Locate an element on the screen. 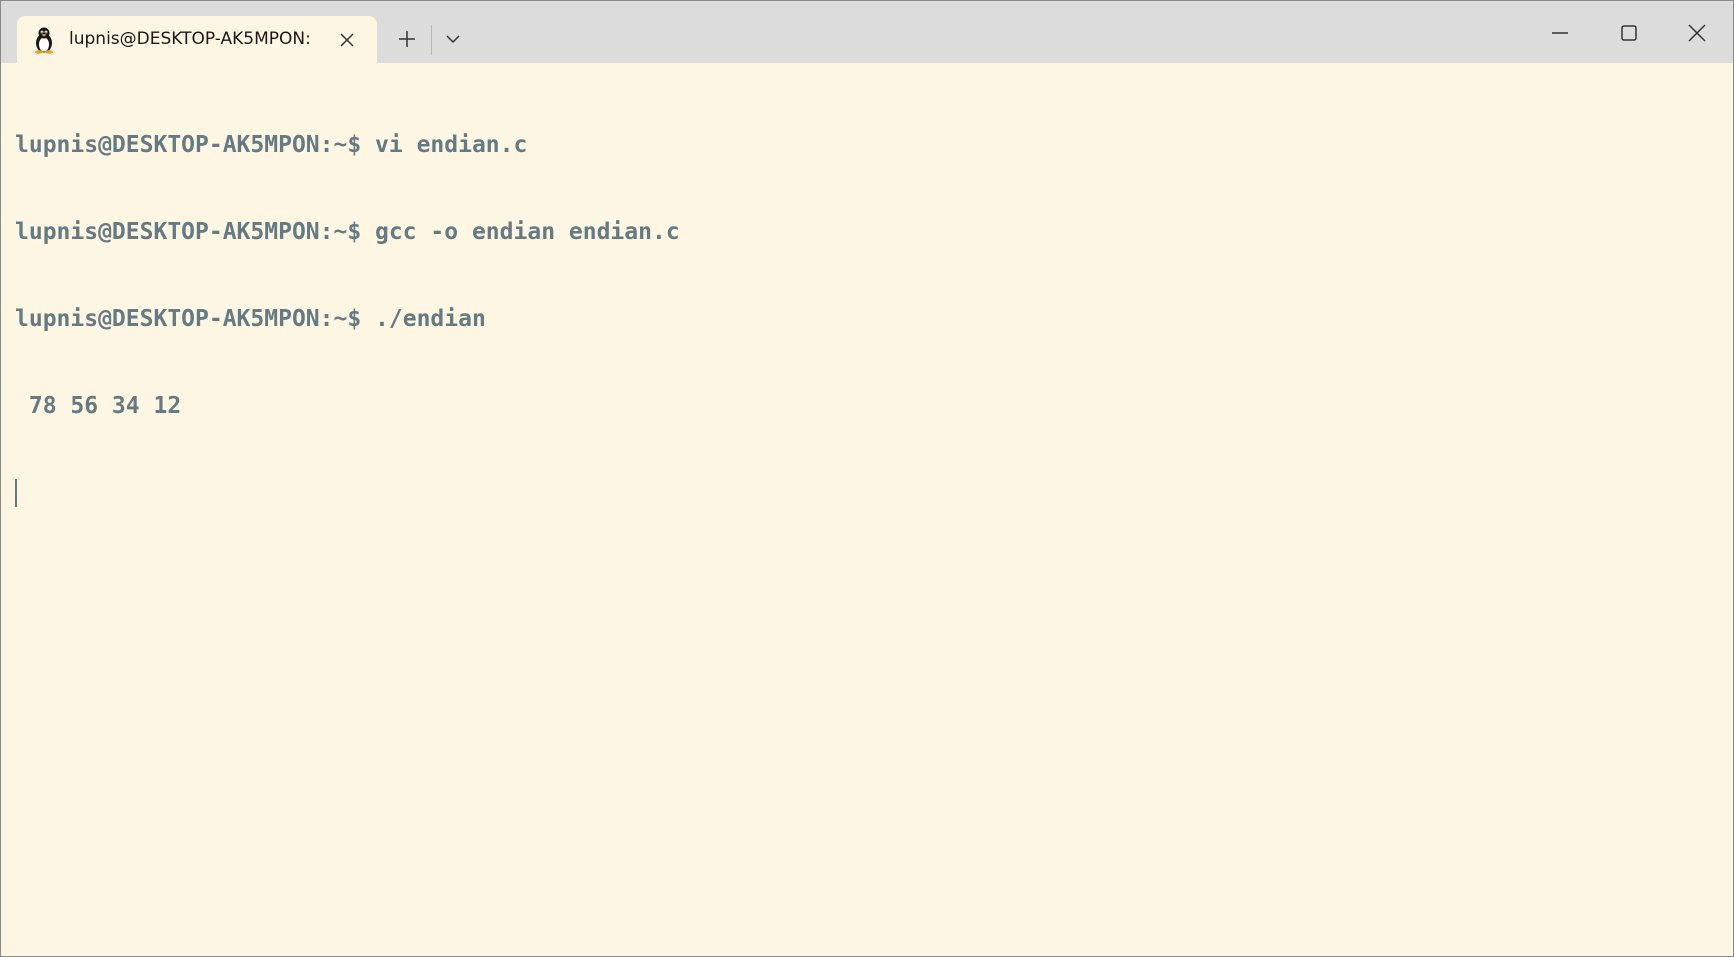 The width and height of the screenshot is (1734, 957). tab-title: lupnis@DESKTOP-AK5MPON: is located at coordinates (190, 39).